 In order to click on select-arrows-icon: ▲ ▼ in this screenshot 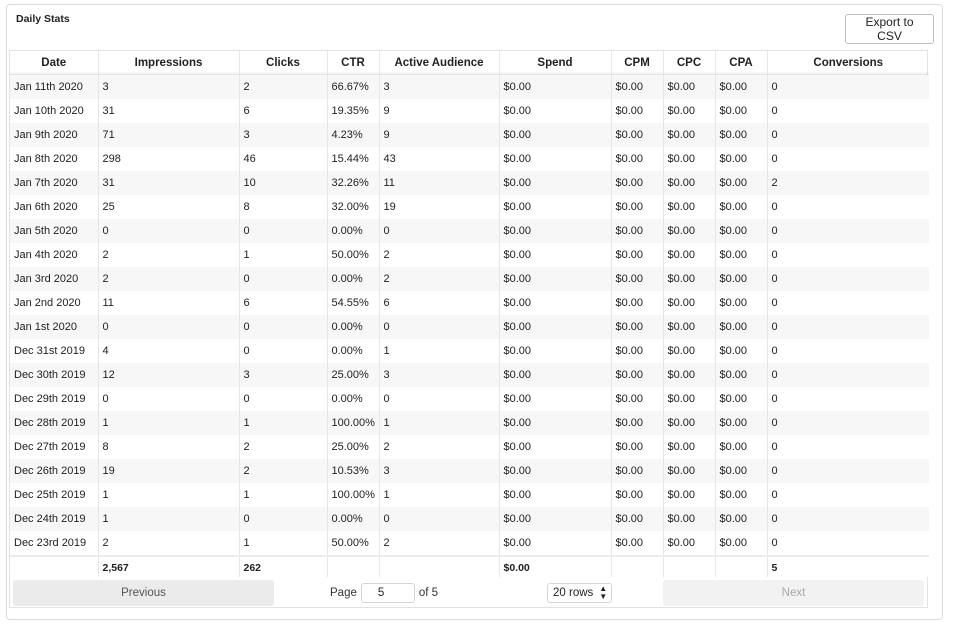, I will do `click(603, 592)`.